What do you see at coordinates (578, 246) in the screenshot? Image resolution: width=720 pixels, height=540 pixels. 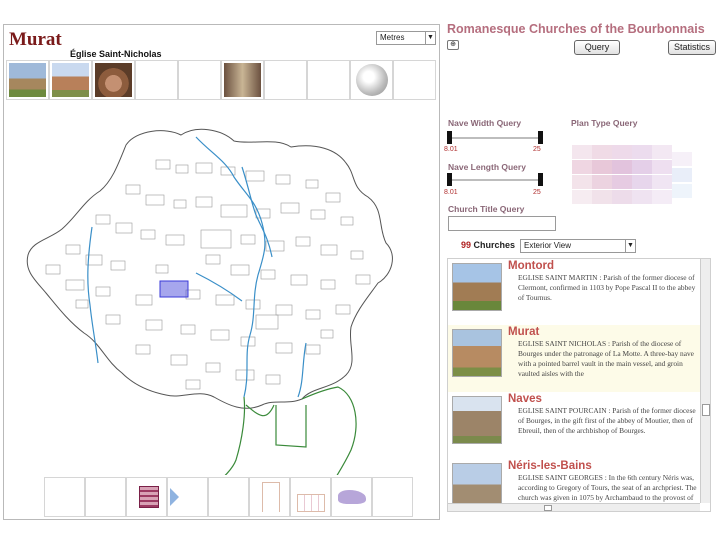 I see `view-select: Exterior View ▼` at bounding box center [578, 246].